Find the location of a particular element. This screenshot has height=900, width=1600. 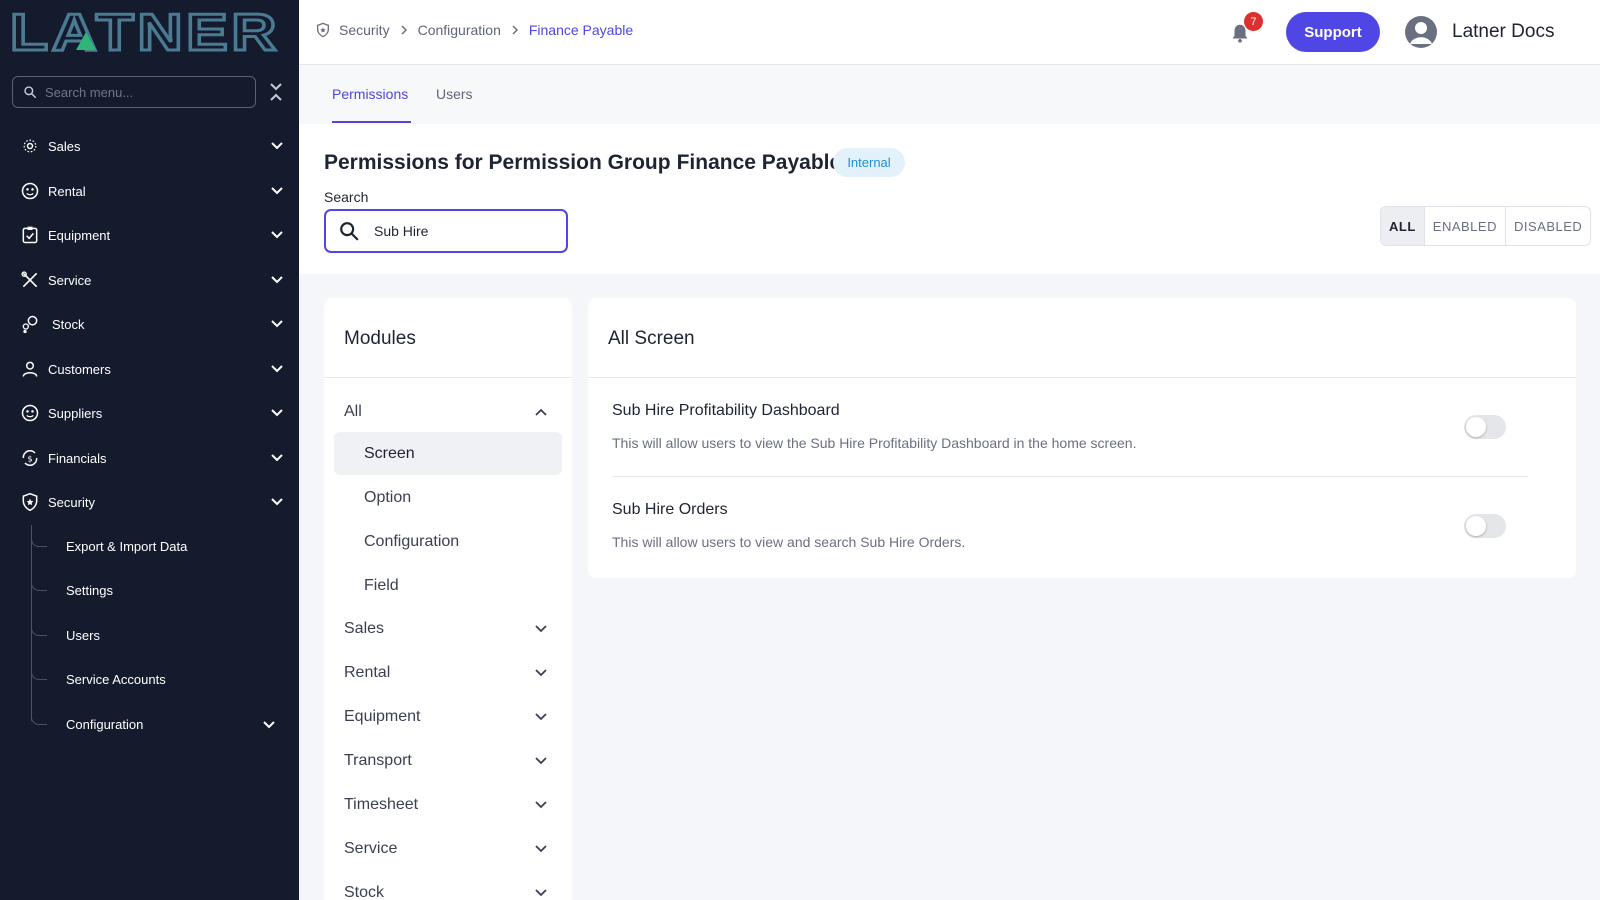

sidebar-item-security: Security is located at coordinates (149, 502).